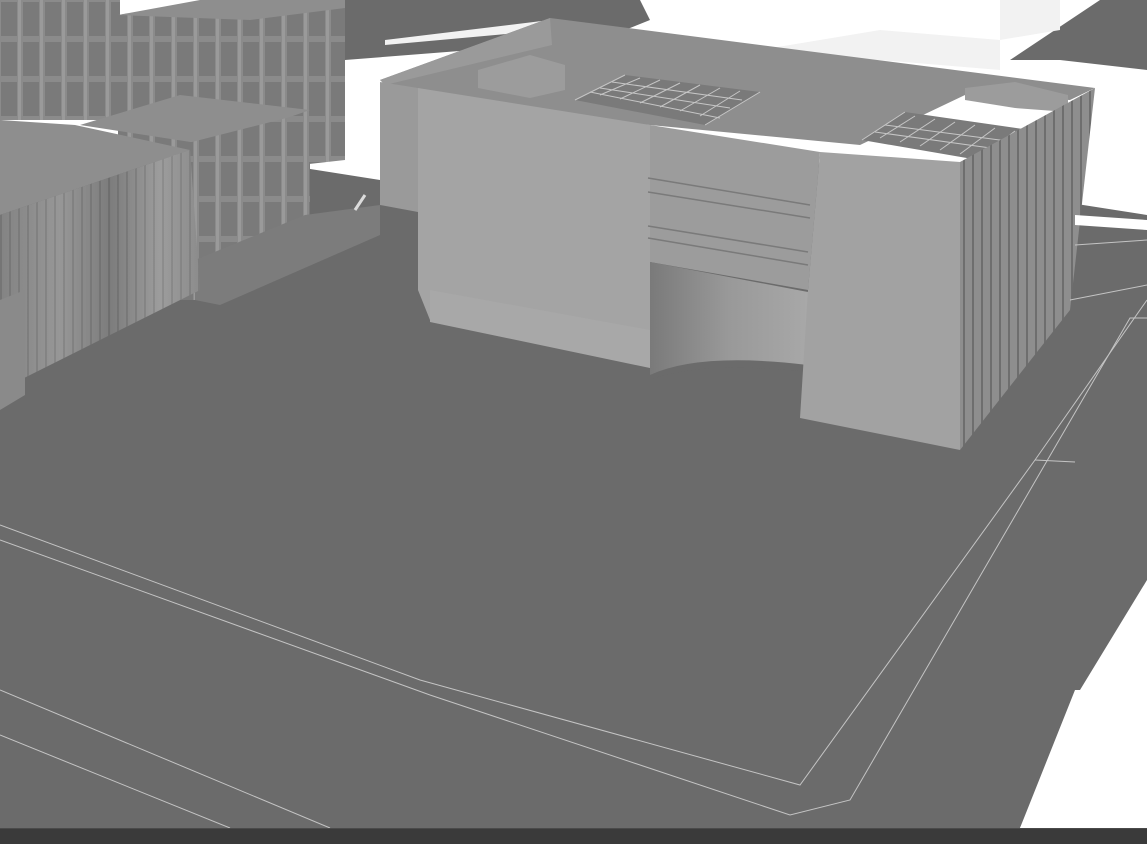  What do you see at coordinates (573, 836) in the screenshot?
I see `status-bar` at bounding box center [573, 836].